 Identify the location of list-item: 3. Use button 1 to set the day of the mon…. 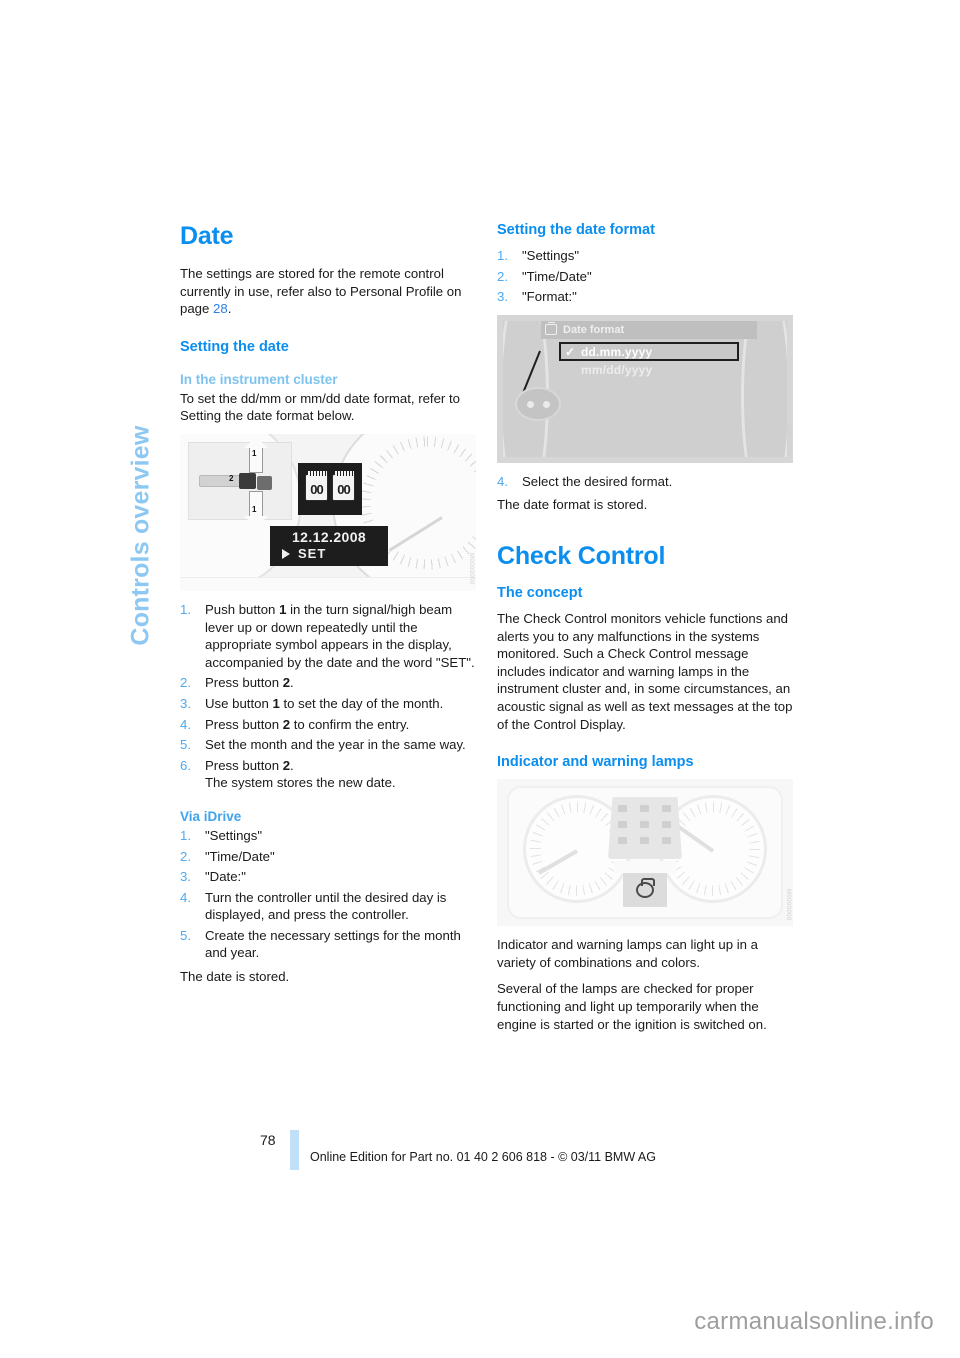
(312, 703).